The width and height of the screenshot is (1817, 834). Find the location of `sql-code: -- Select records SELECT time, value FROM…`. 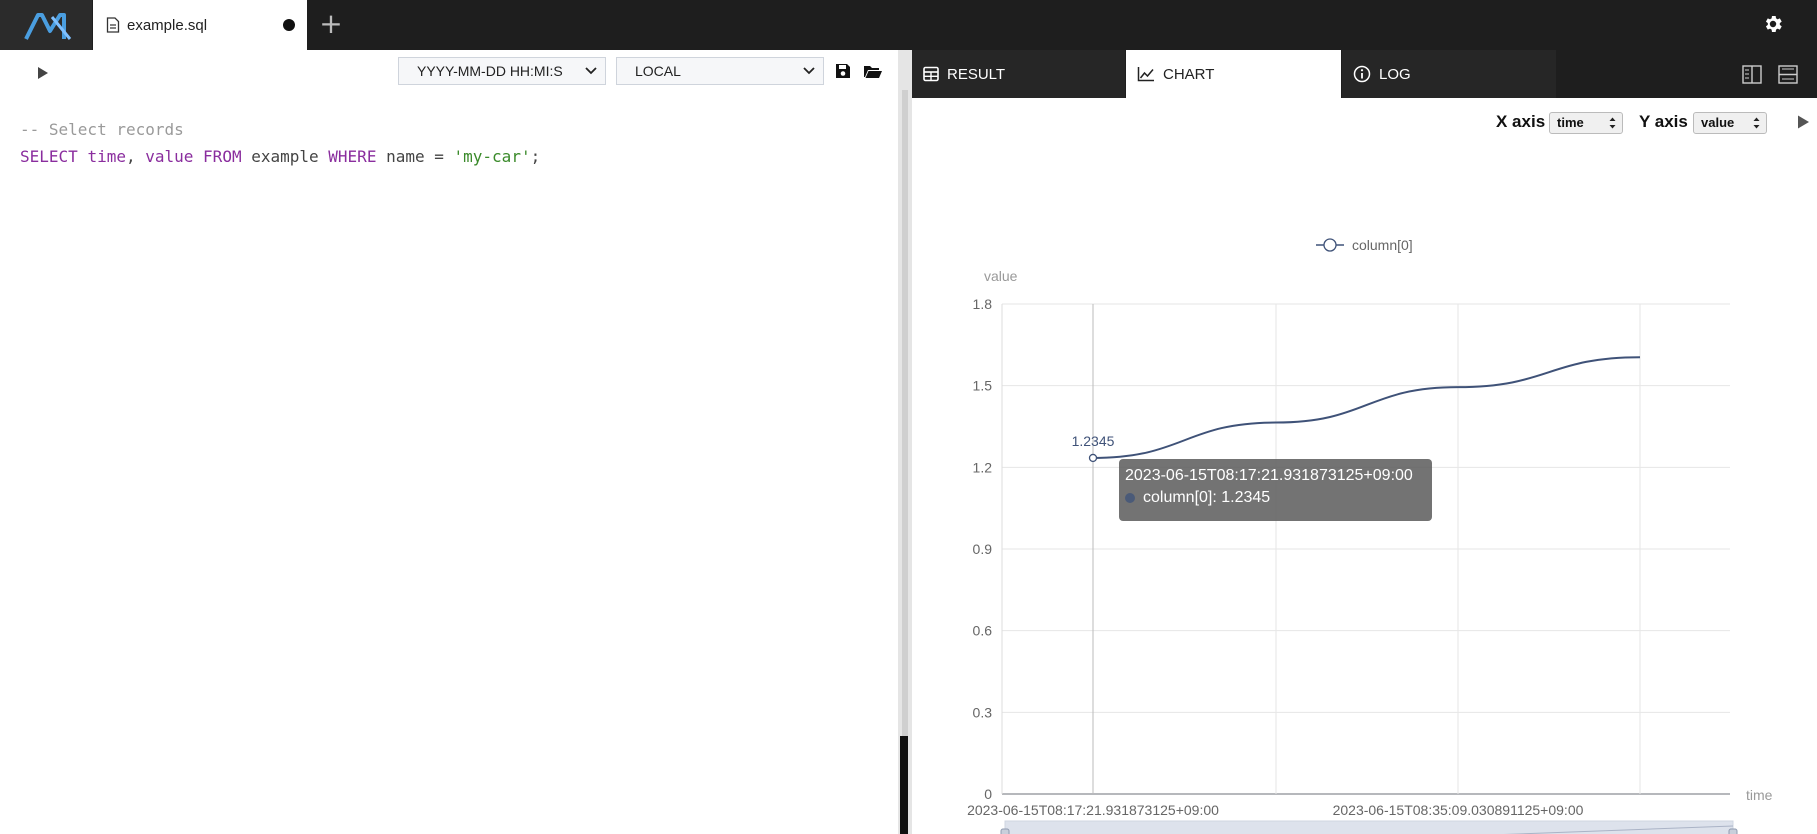

sql-code: -- Select records SELECT time, value FROM… is located at coordinates (280, 143).